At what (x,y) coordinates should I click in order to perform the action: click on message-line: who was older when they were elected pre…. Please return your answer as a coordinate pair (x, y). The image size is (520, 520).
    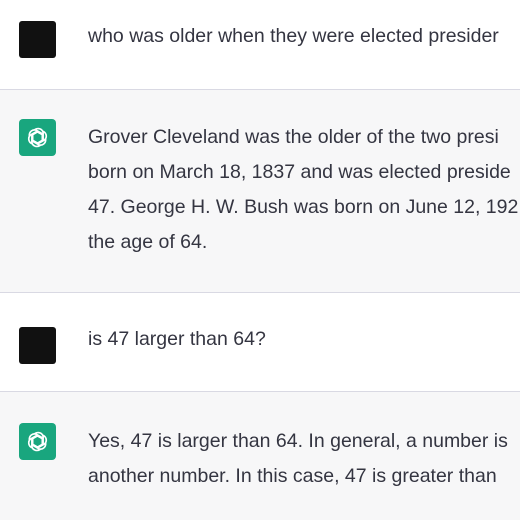
    Looking at the image, I should click on (293, 36).